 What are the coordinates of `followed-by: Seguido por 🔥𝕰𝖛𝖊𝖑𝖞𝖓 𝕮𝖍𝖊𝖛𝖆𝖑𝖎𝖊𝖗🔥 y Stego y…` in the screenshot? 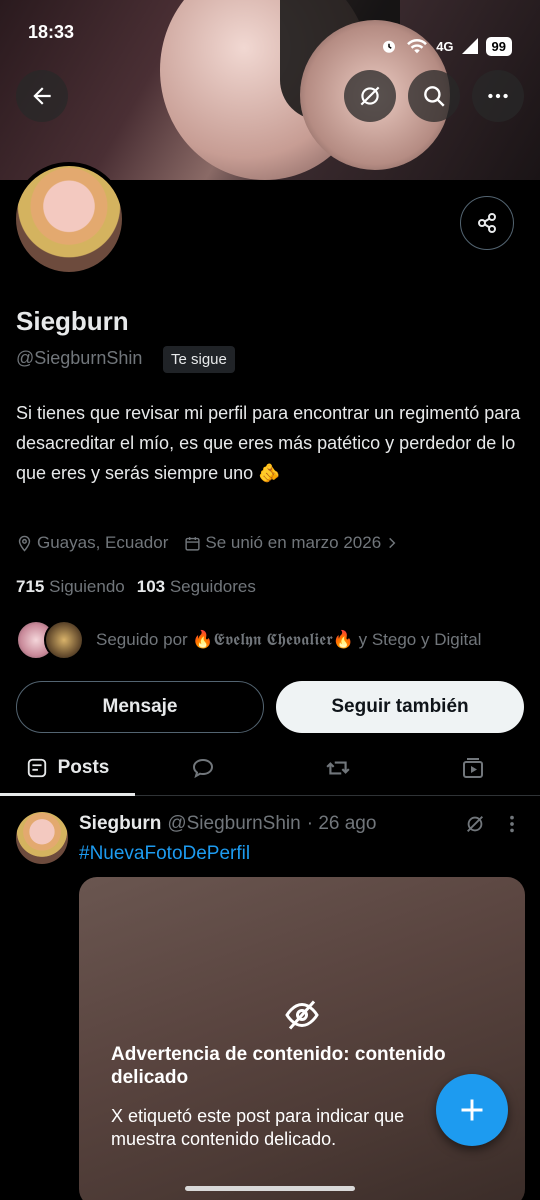 It's located at (248, 640).